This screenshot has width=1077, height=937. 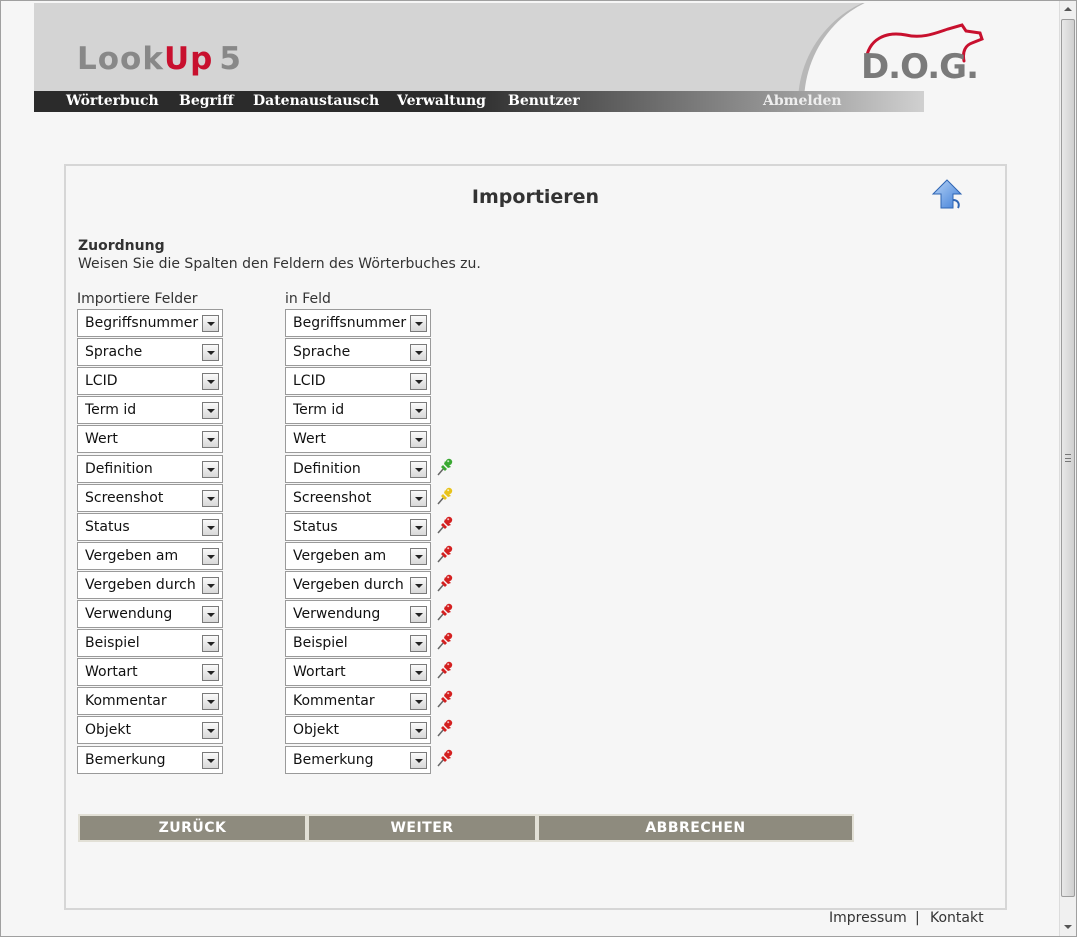 What do you see at coordinates (441, 101) in the screenshot?
I see `nav-item-verwaltung: Verwaltung` at bounding box center [441, 101].